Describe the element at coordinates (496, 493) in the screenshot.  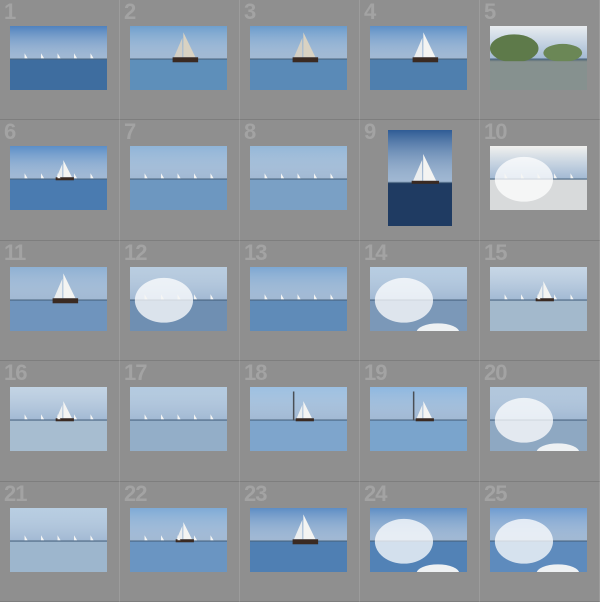
I see `photo-index-label: 25` at that location.